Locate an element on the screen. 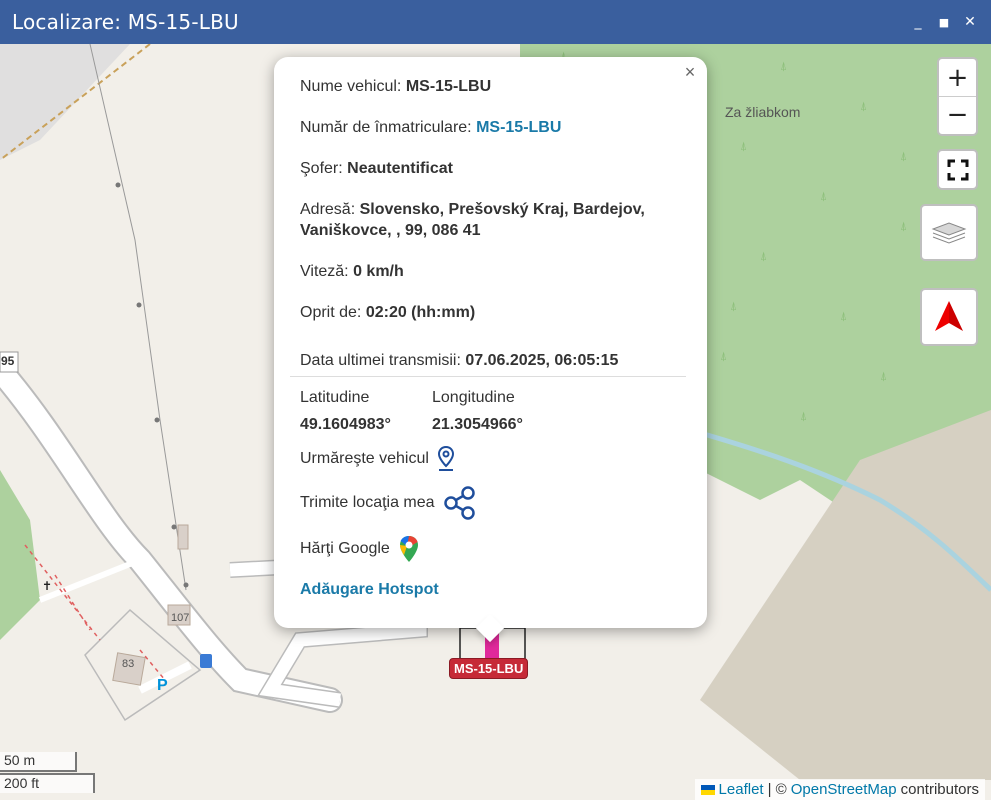 The width and height of the screenshot is (991, 800). longitude-label: Longitudine is located at coordinates (473, 397).